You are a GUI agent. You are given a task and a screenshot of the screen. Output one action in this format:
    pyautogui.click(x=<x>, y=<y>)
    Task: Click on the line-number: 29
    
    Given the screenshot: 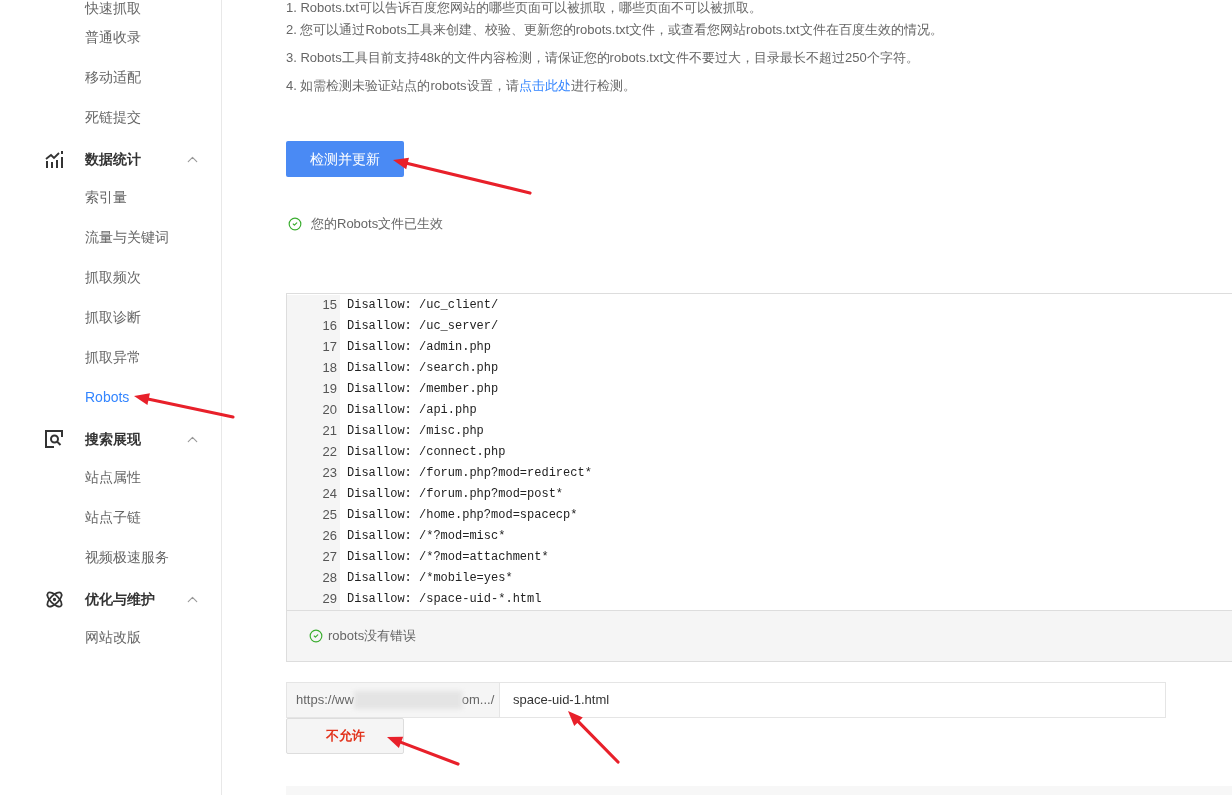 What is the action you would take?
    pyautogui.click(x=329, y=599)
    